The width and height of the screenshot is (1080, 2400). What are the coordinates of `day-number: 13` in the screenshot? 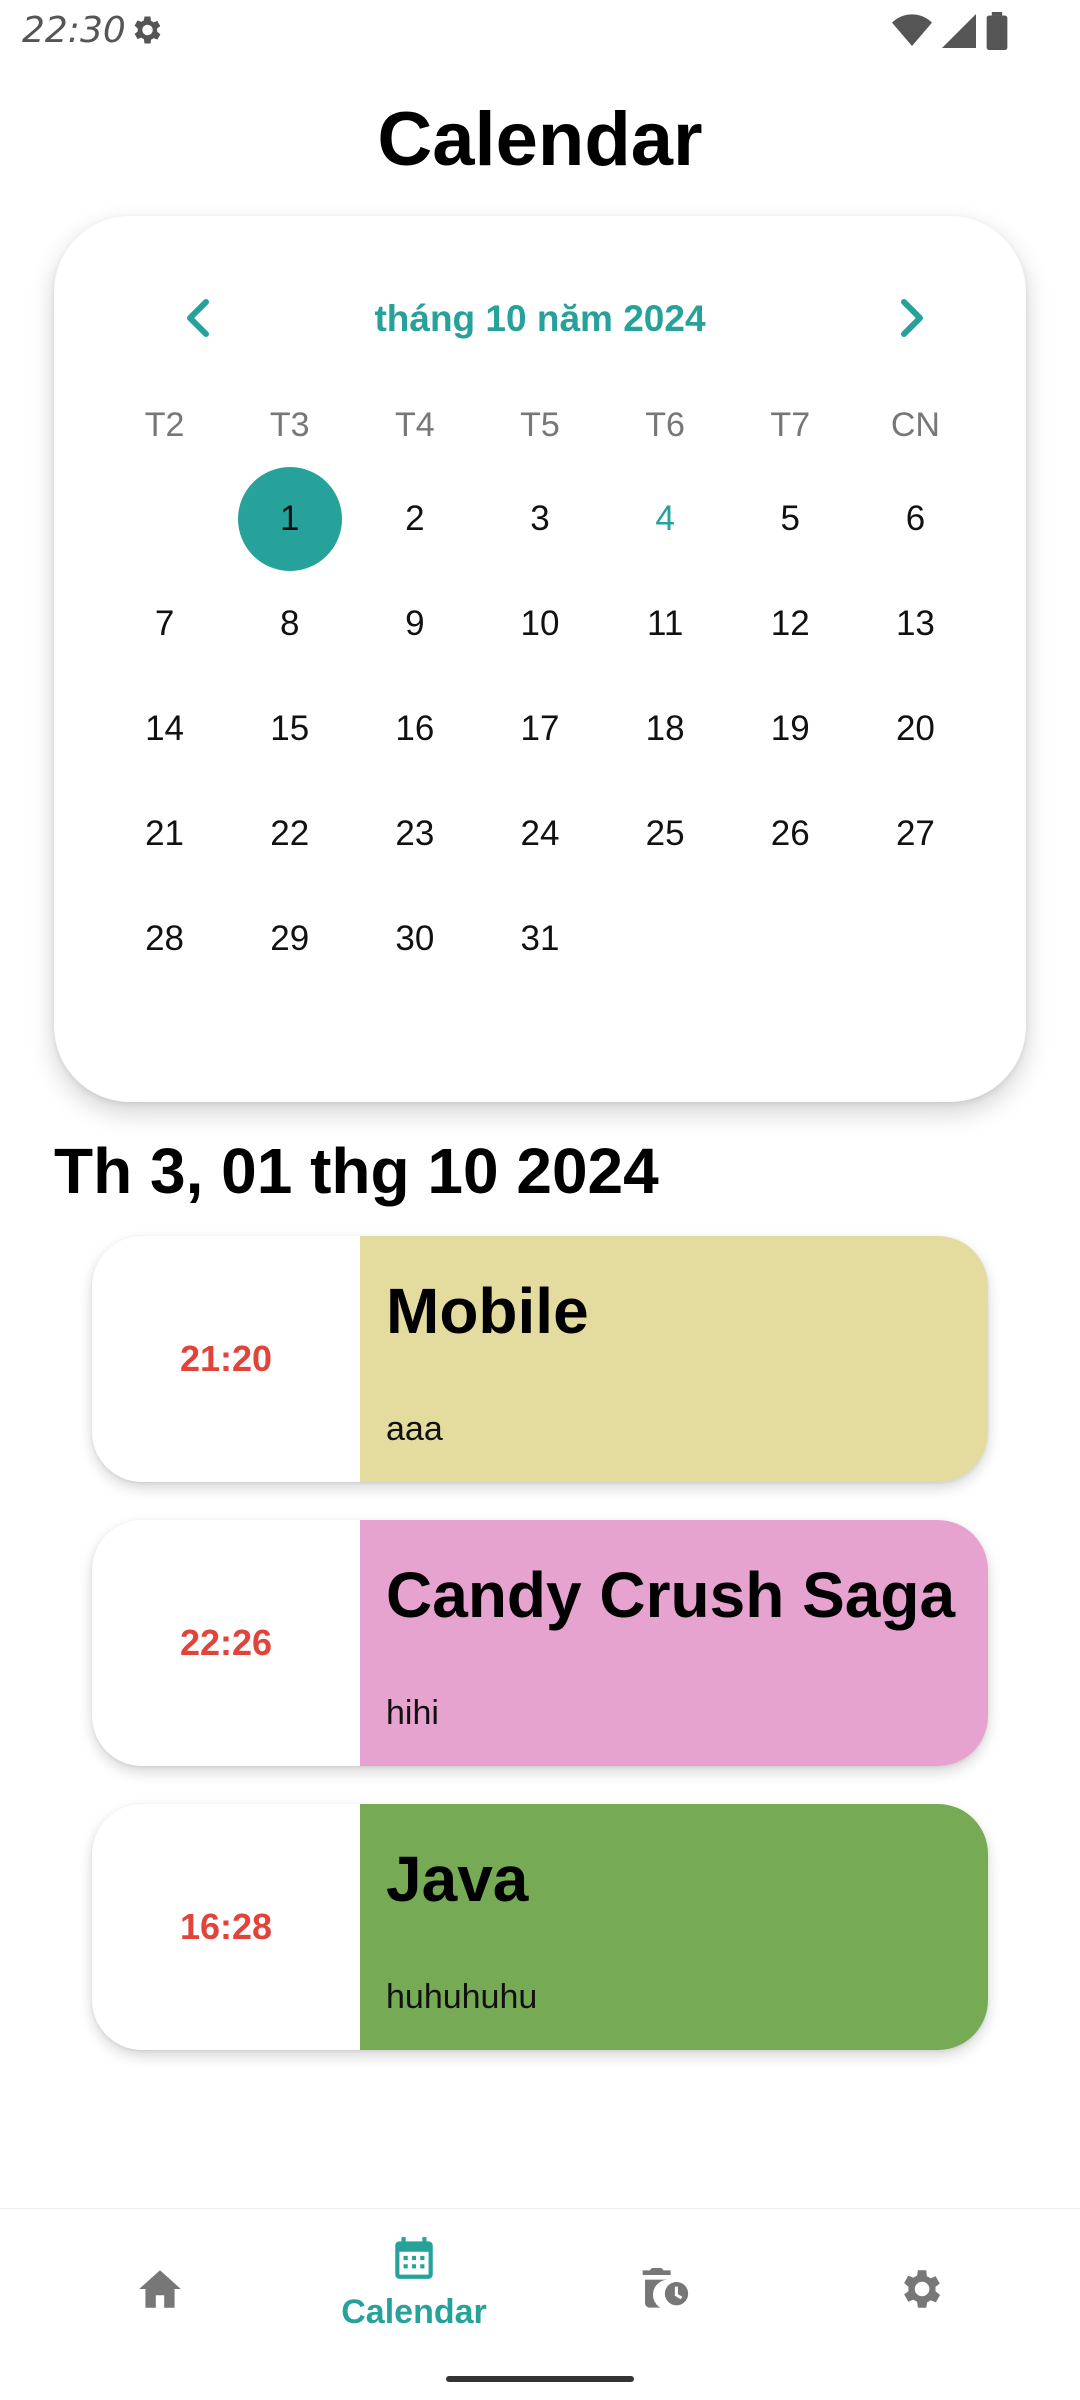 It's located at (915, 623).